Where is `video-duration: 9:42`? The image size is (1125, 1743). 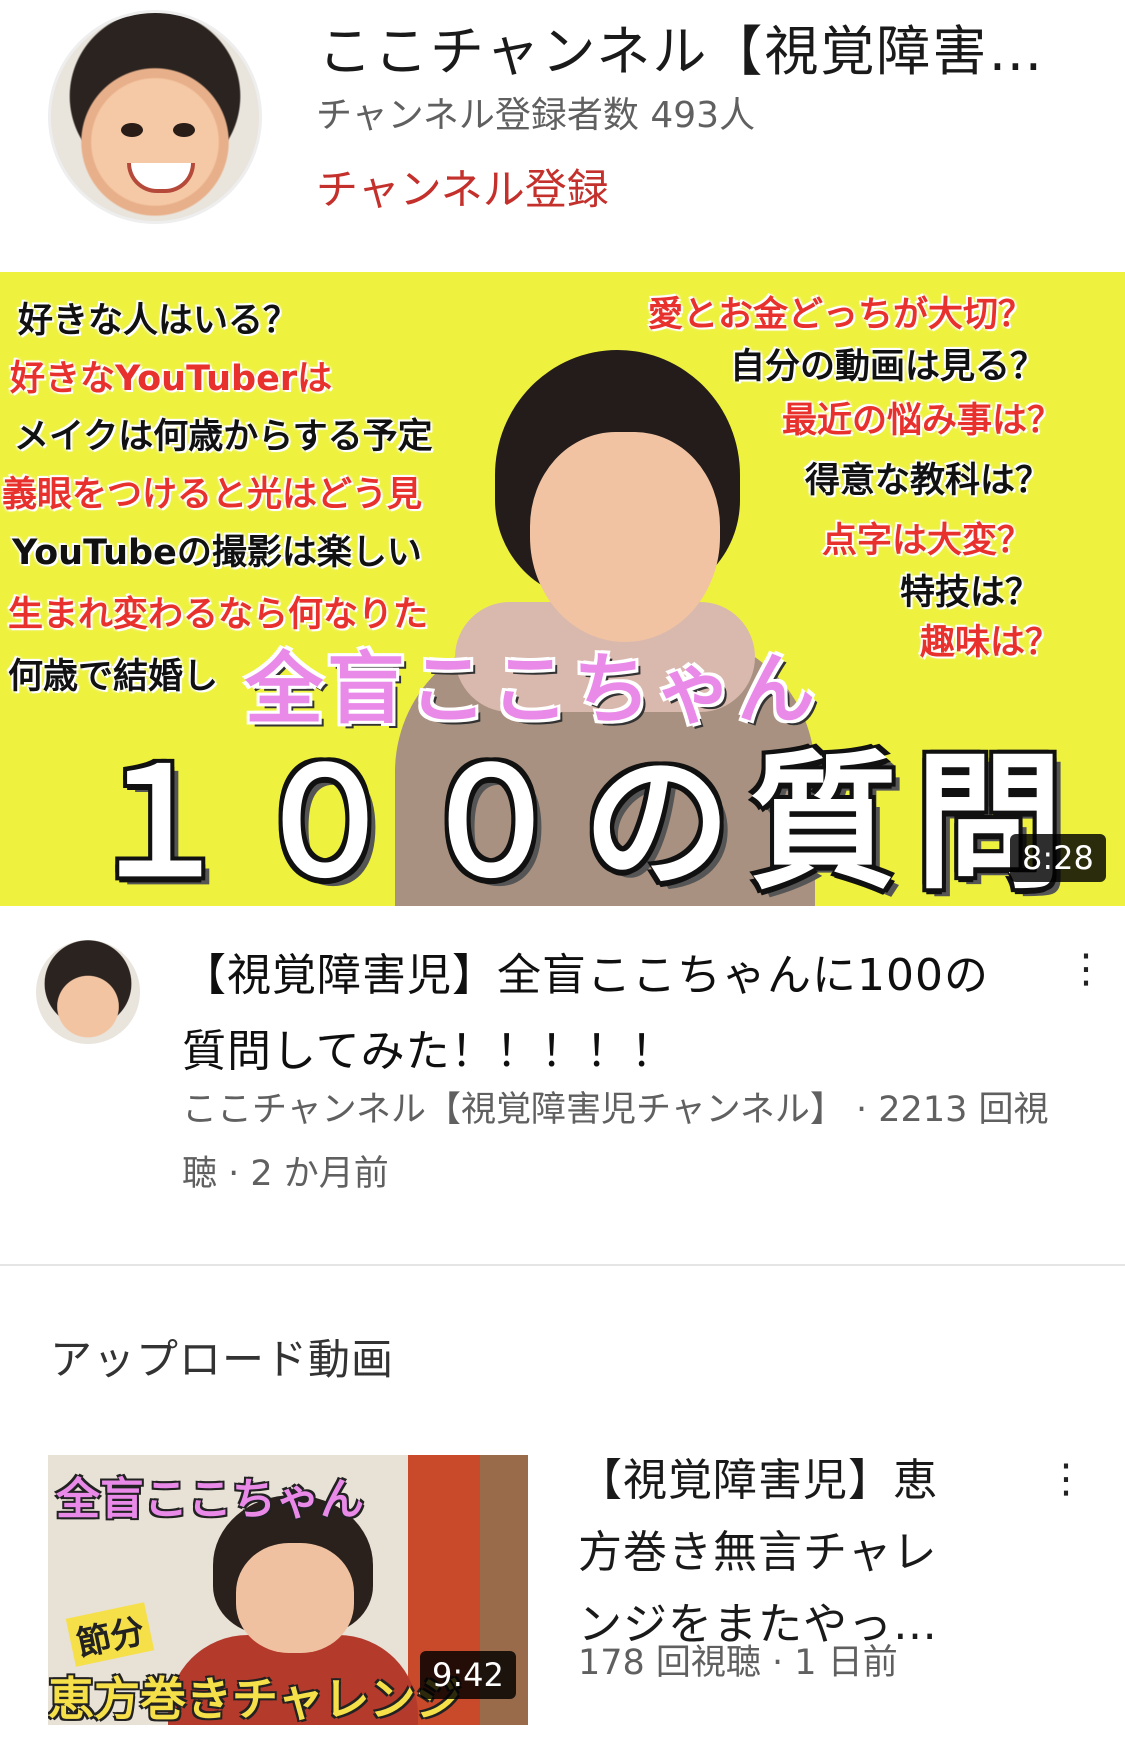
video-duration: 9:42 is located at coordinates (468, 1675).